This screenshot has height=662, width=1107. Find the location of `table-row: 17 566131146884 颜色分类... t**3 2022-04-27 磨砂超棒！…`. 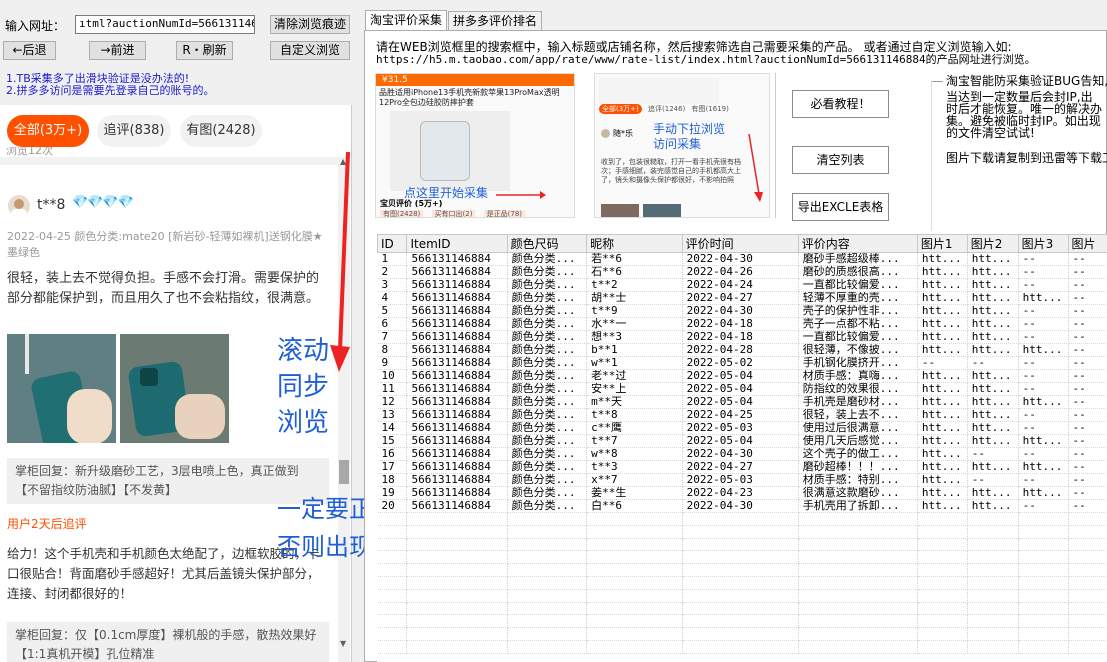

table-row: 17 566131146884 颜色分类... t**3 2022-04-27 磨砂超棒！… is located at coordinates (742, 467).